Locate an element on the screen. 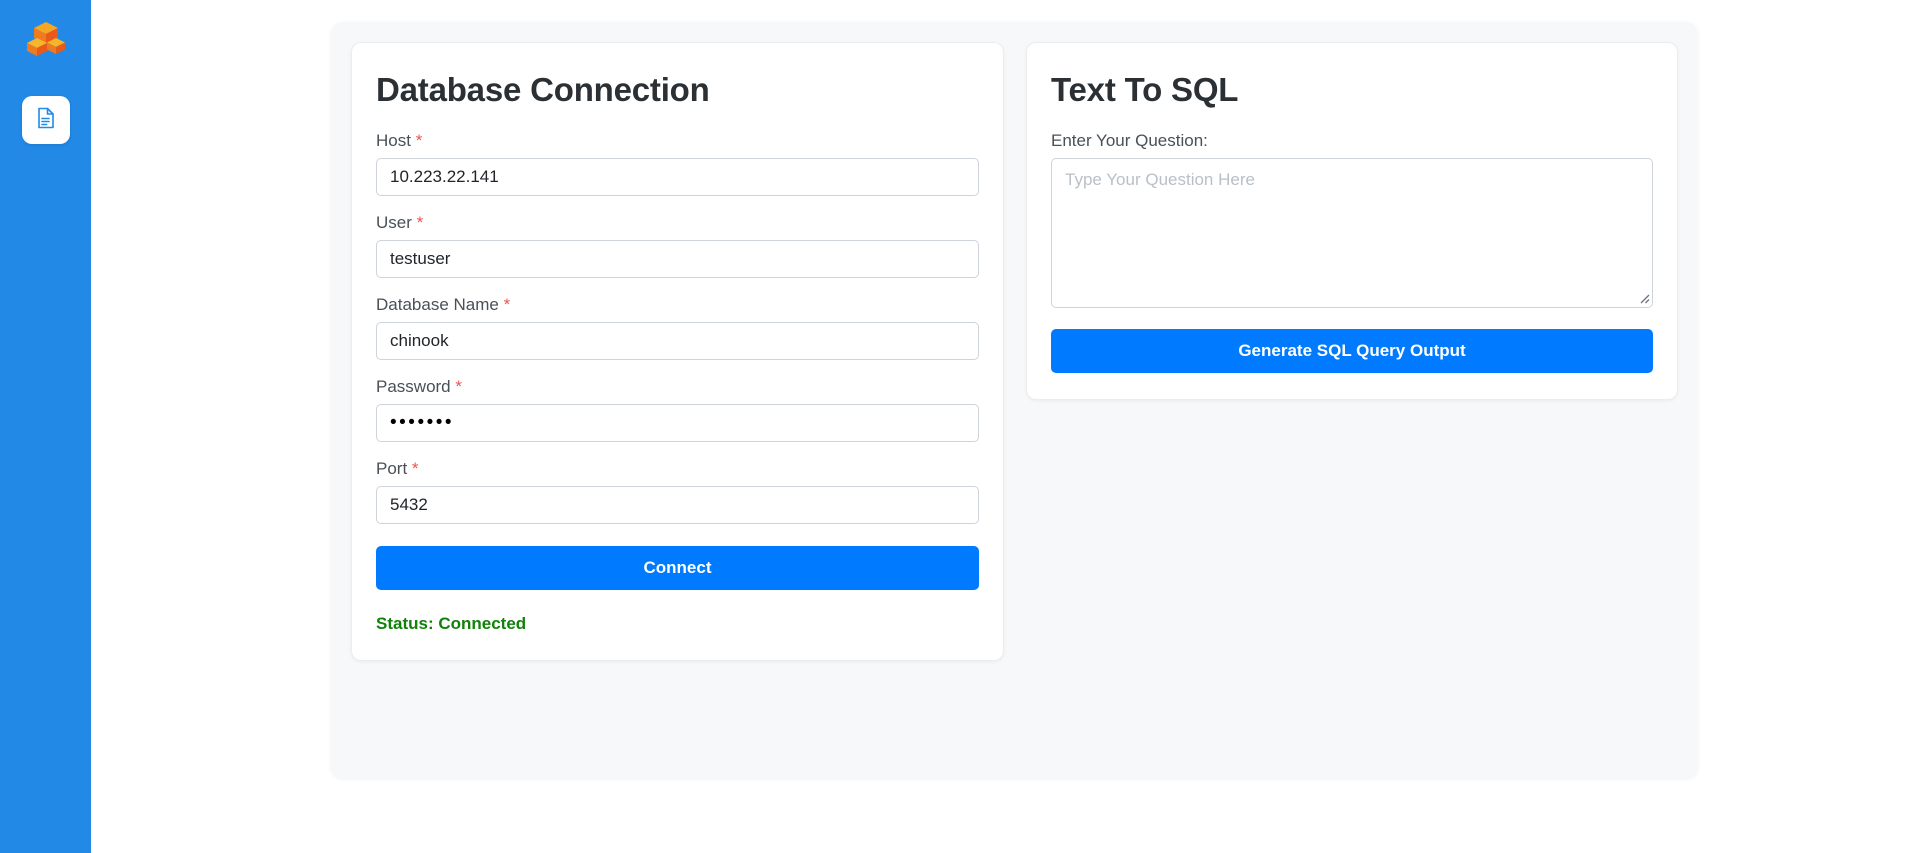 The image size is (1913, 853). connect-button: Connect is located at coordinates (677, 567).